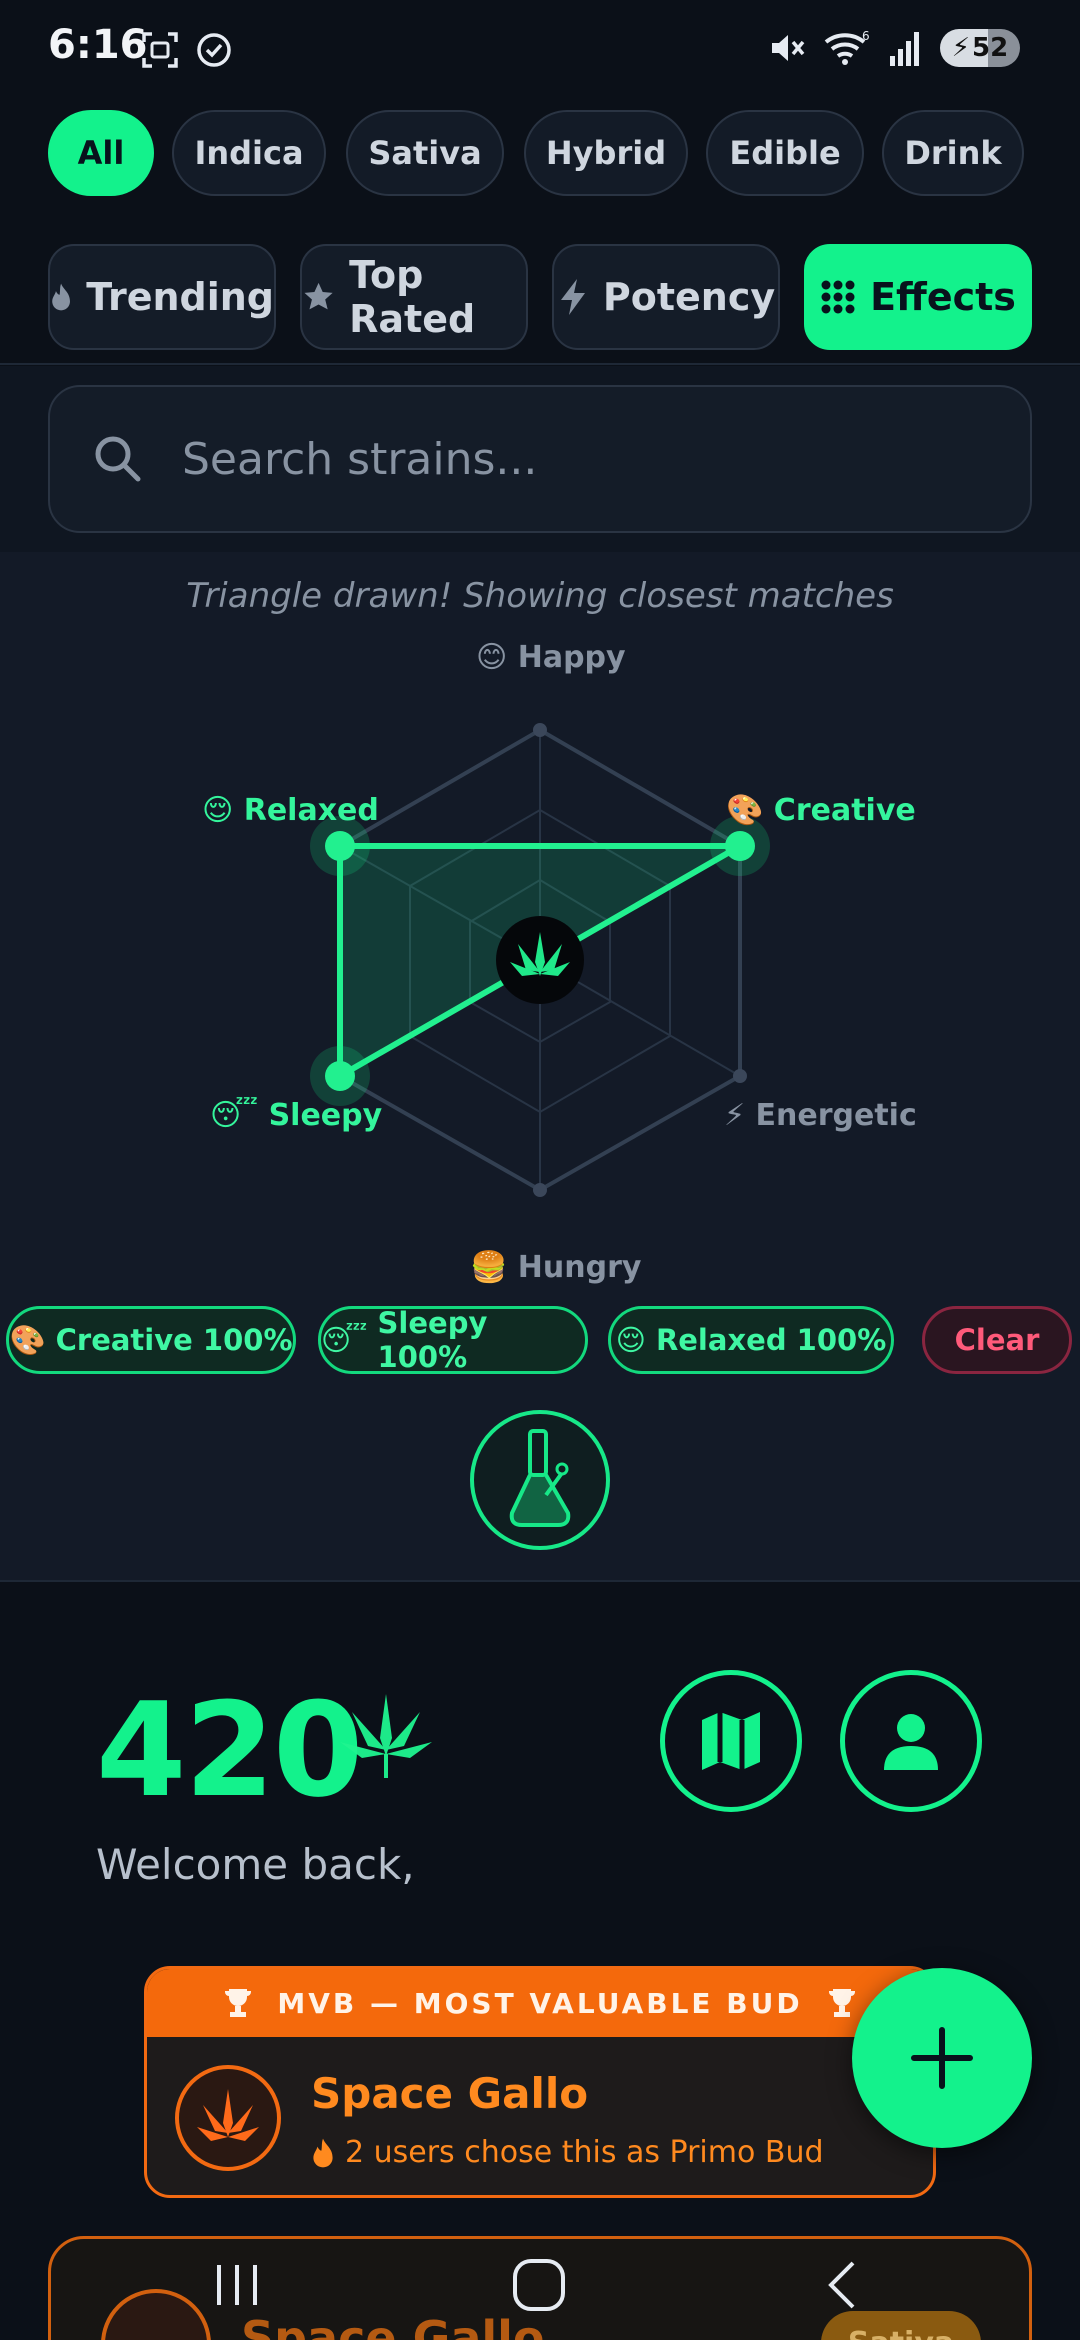 Image resolution: width=1080 pixels, height=2340 pixels. I want to click on system-nav-bar, so click(540, 2285).